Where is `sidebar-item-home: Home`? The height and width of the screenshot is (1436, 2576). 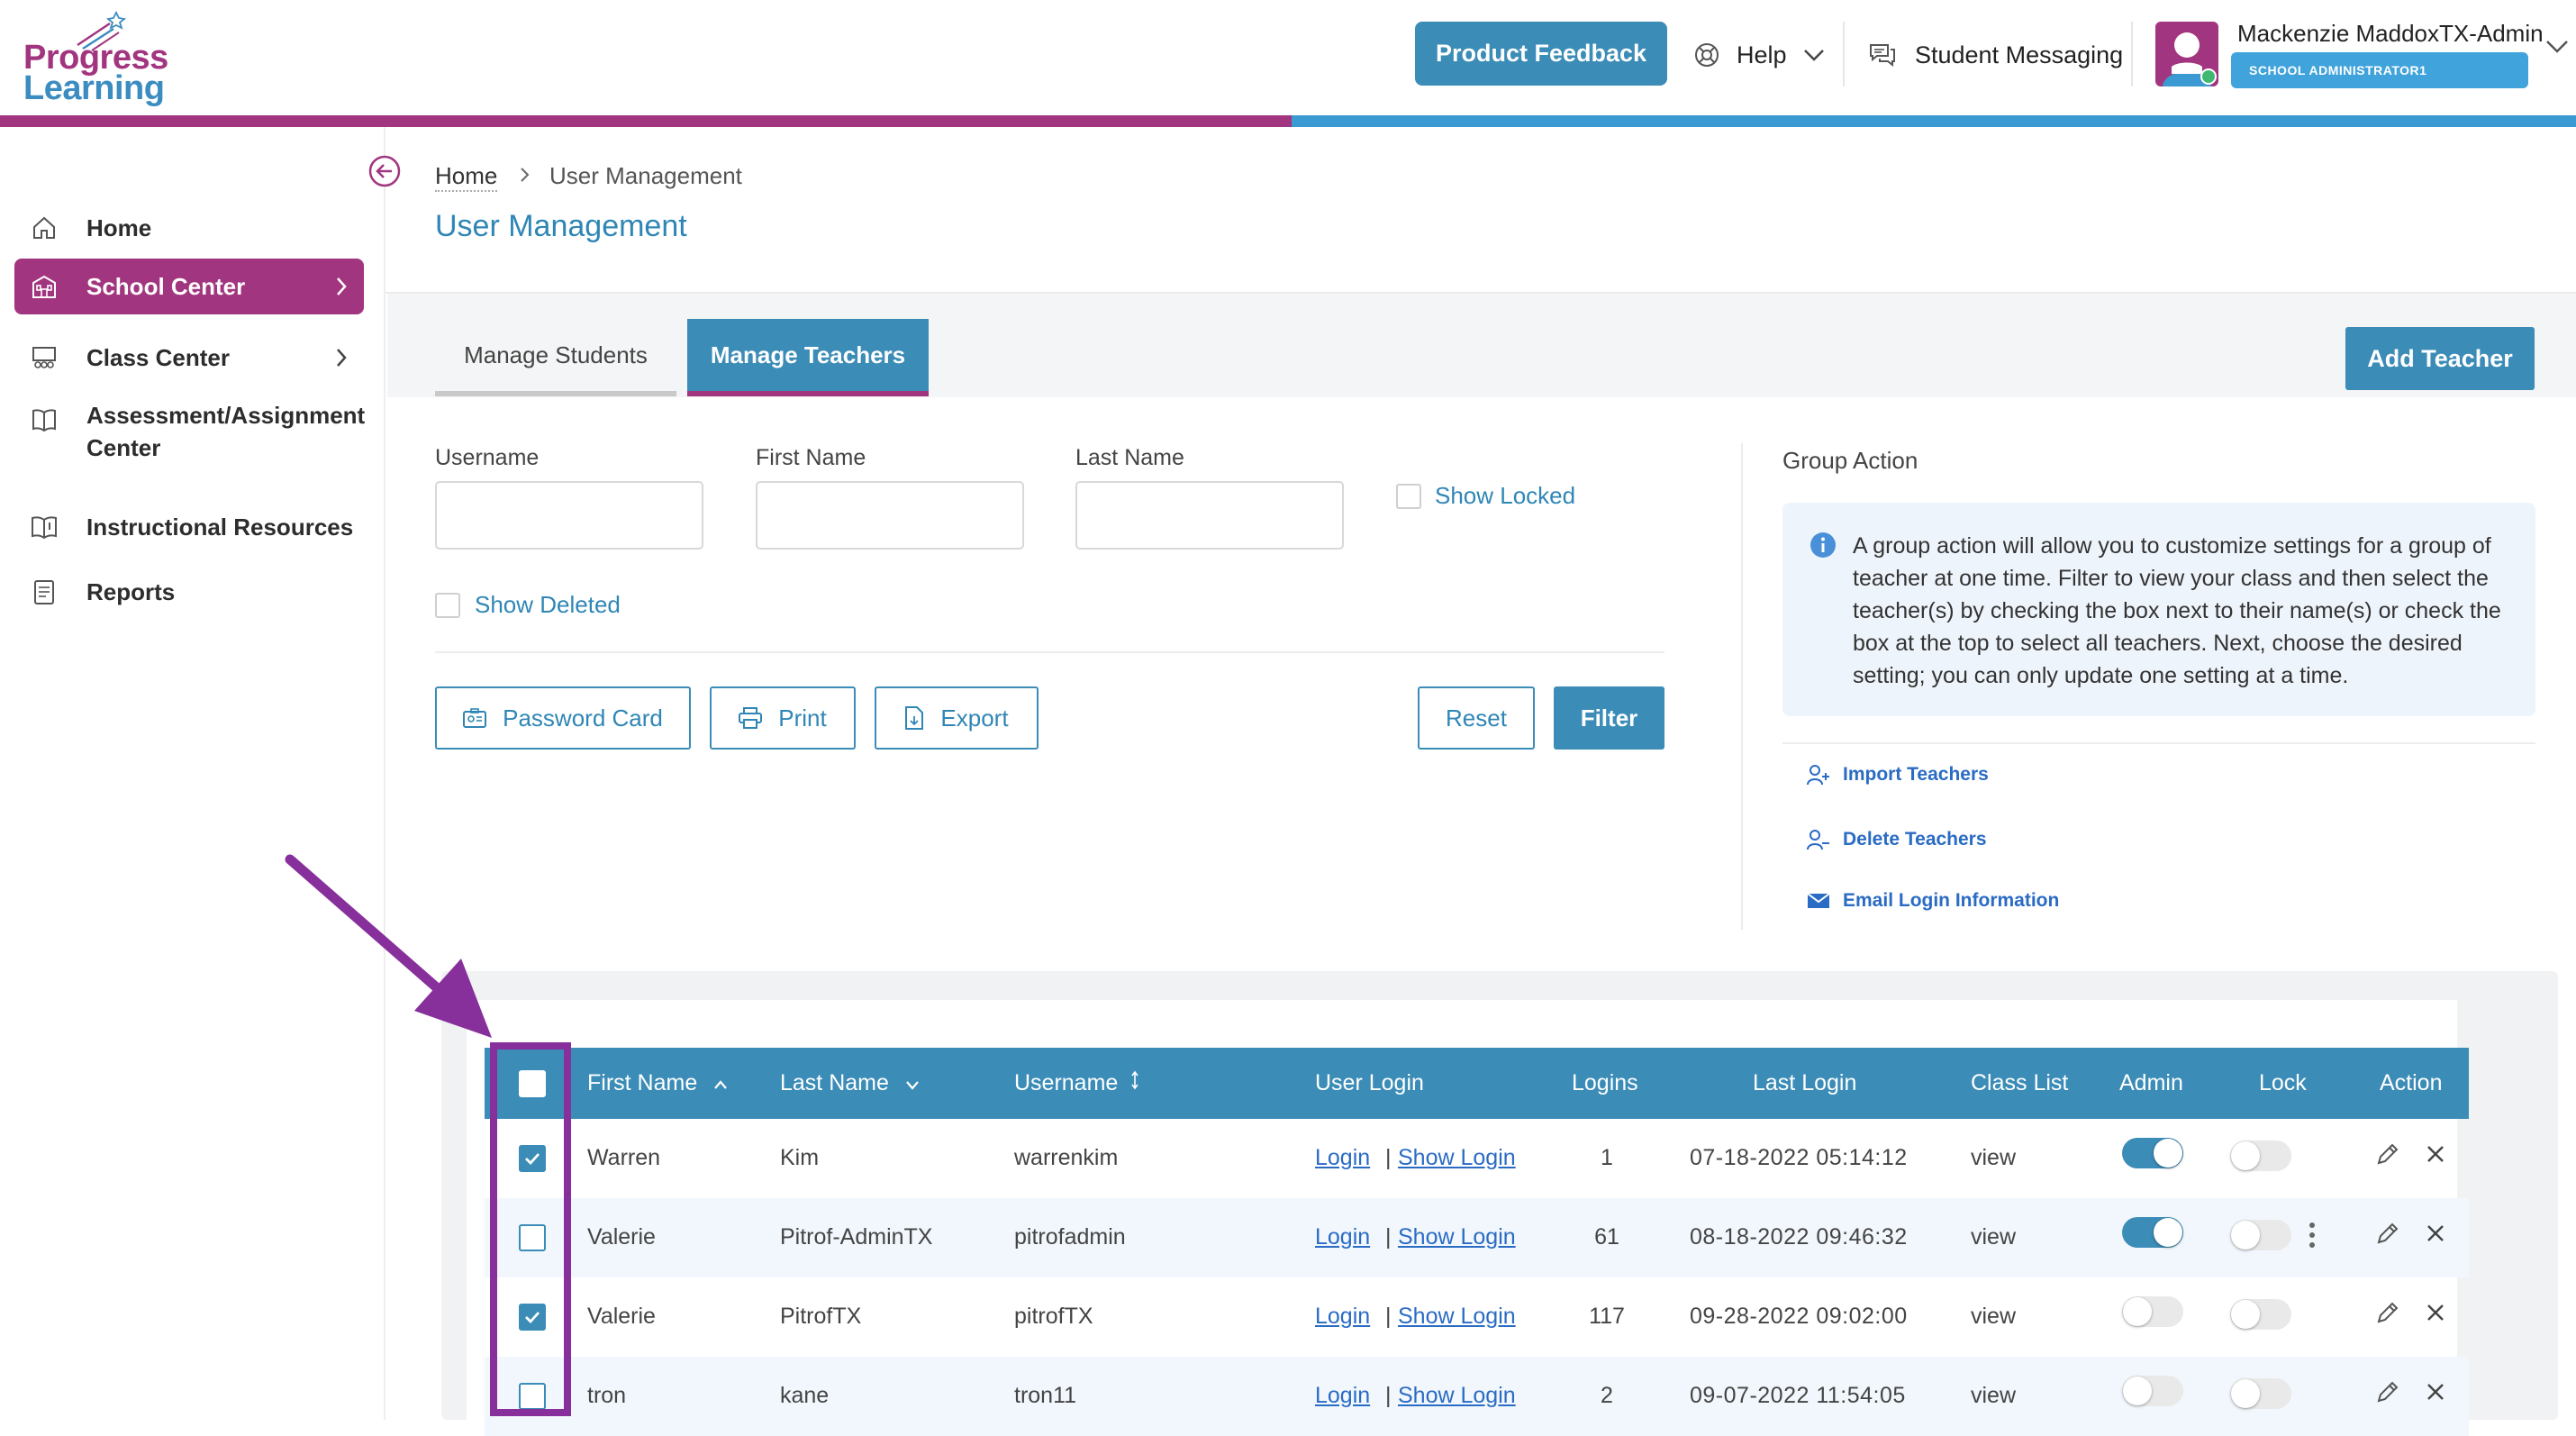 sidebar-item-home: Home is located at coordinates (189, 228).